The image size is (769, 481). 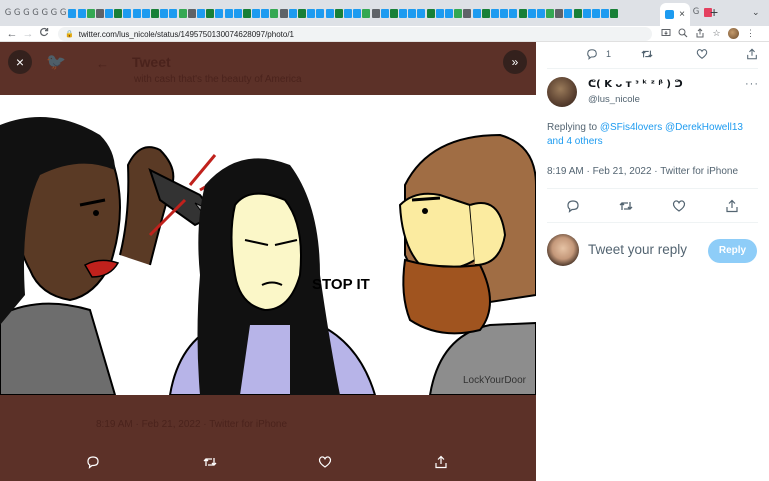 I want to click on author-handle: @lus_nicole, so click(x=614, y=99).